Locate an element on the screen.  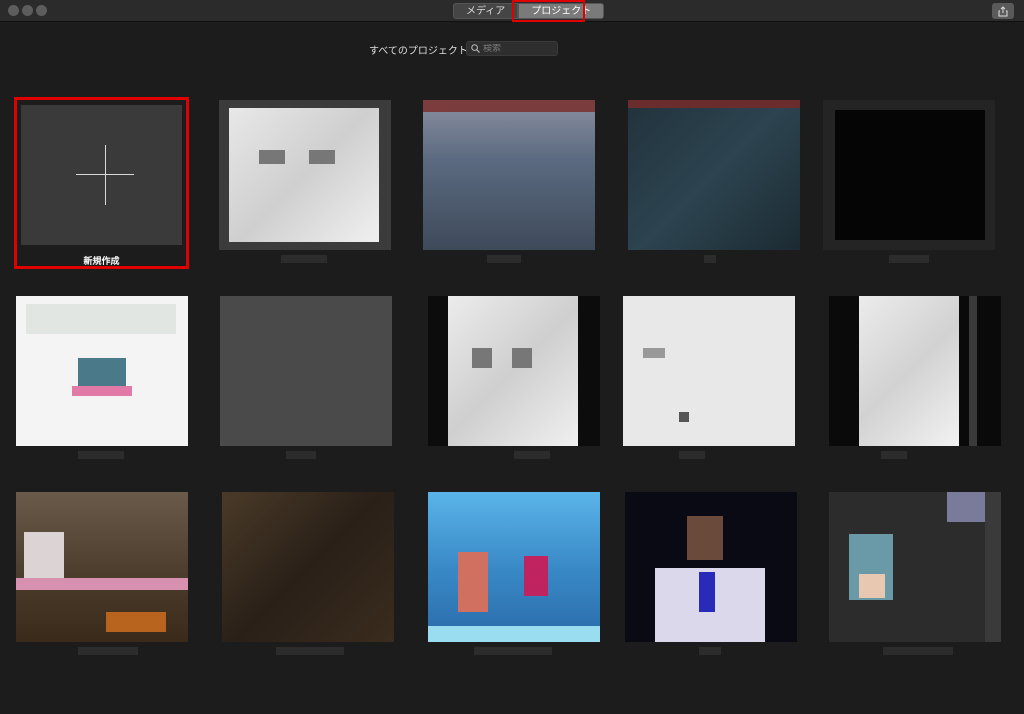
project-filter-label: すべてのプロジェクト is located at coordinates (418, 51).